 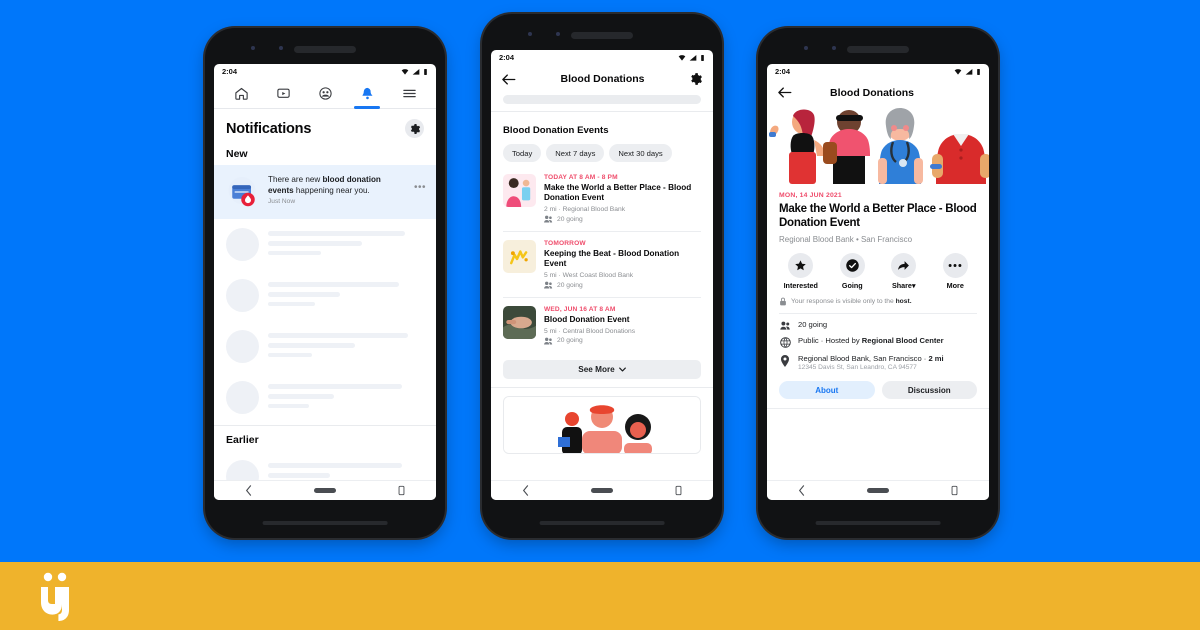 I want to click on notifications-tab, so click(x=367, y=94).